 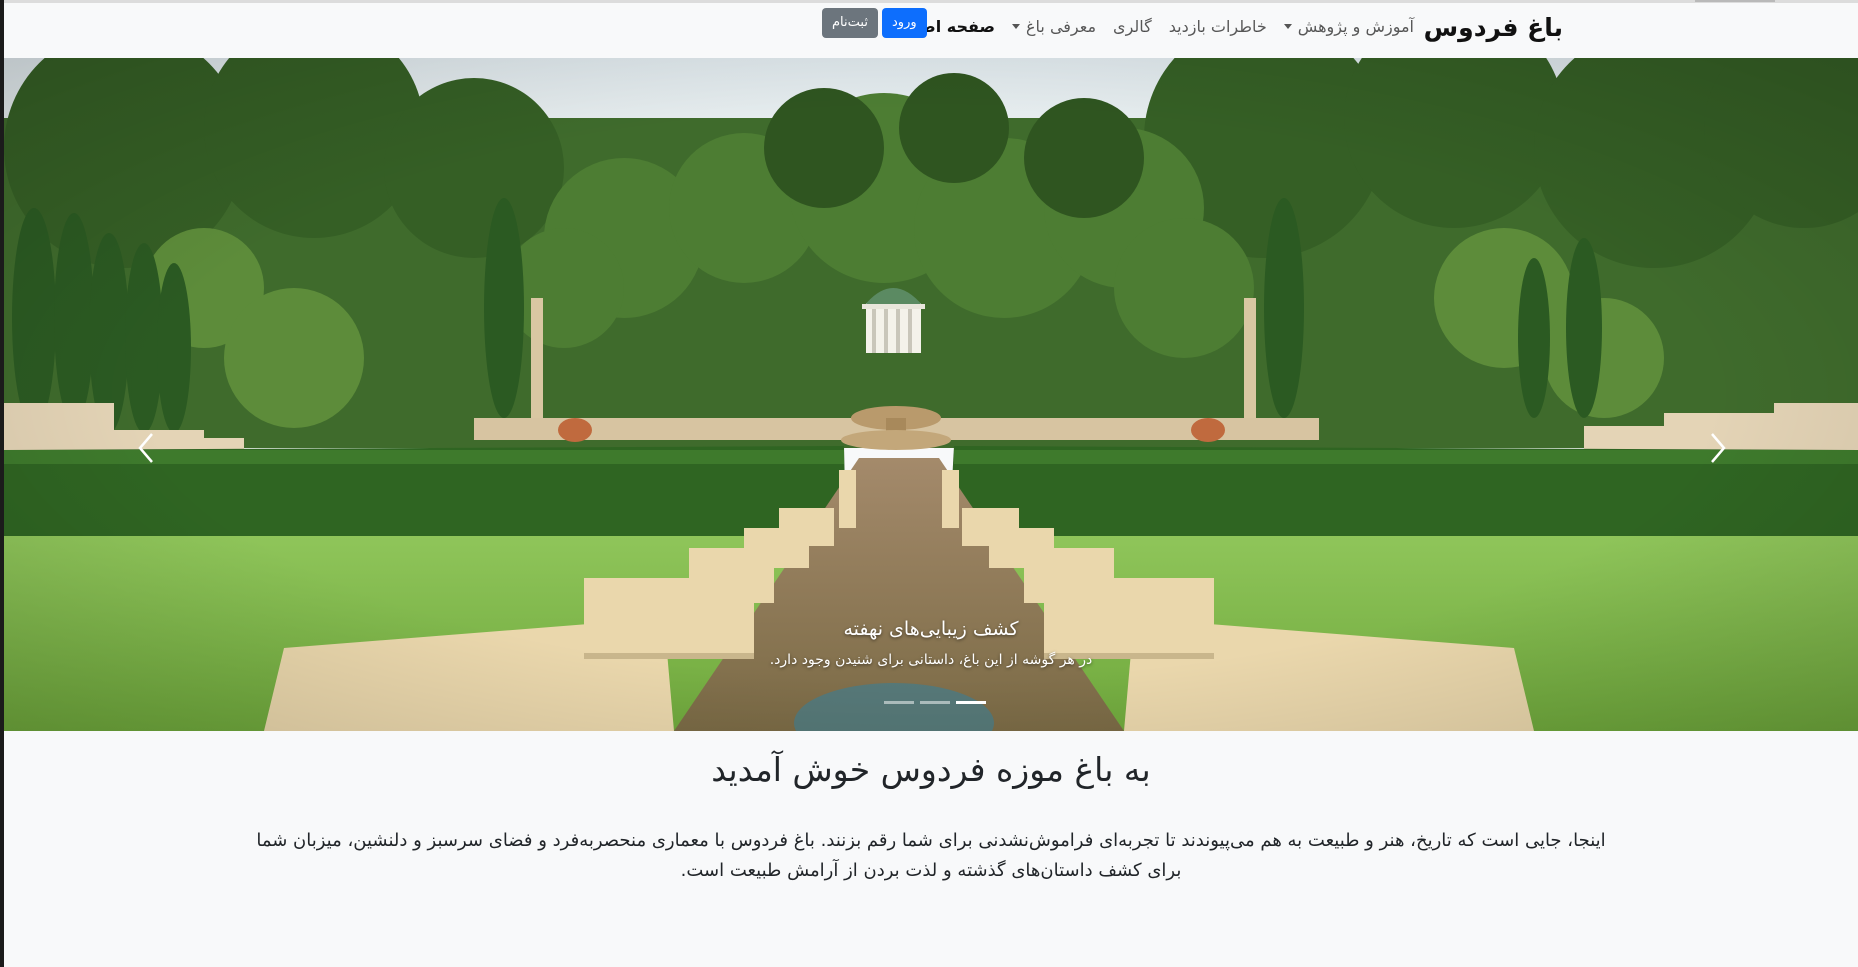 I want to click on carousel-caption-title: کشف زیبایی‌های نهفته, so click(x=931, y=629).